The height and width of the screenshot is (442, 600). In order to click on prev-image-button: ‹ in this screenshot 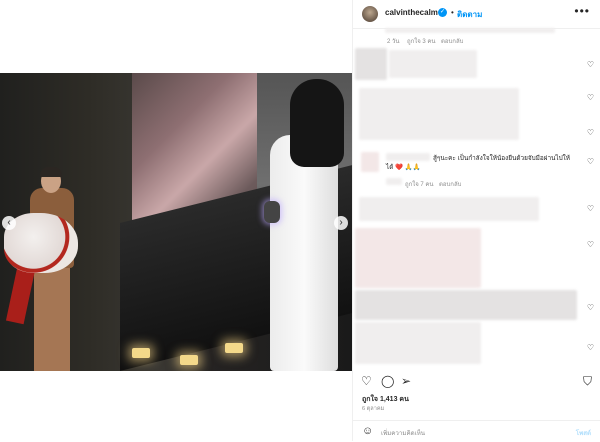, I will do `click(9, 223)`.